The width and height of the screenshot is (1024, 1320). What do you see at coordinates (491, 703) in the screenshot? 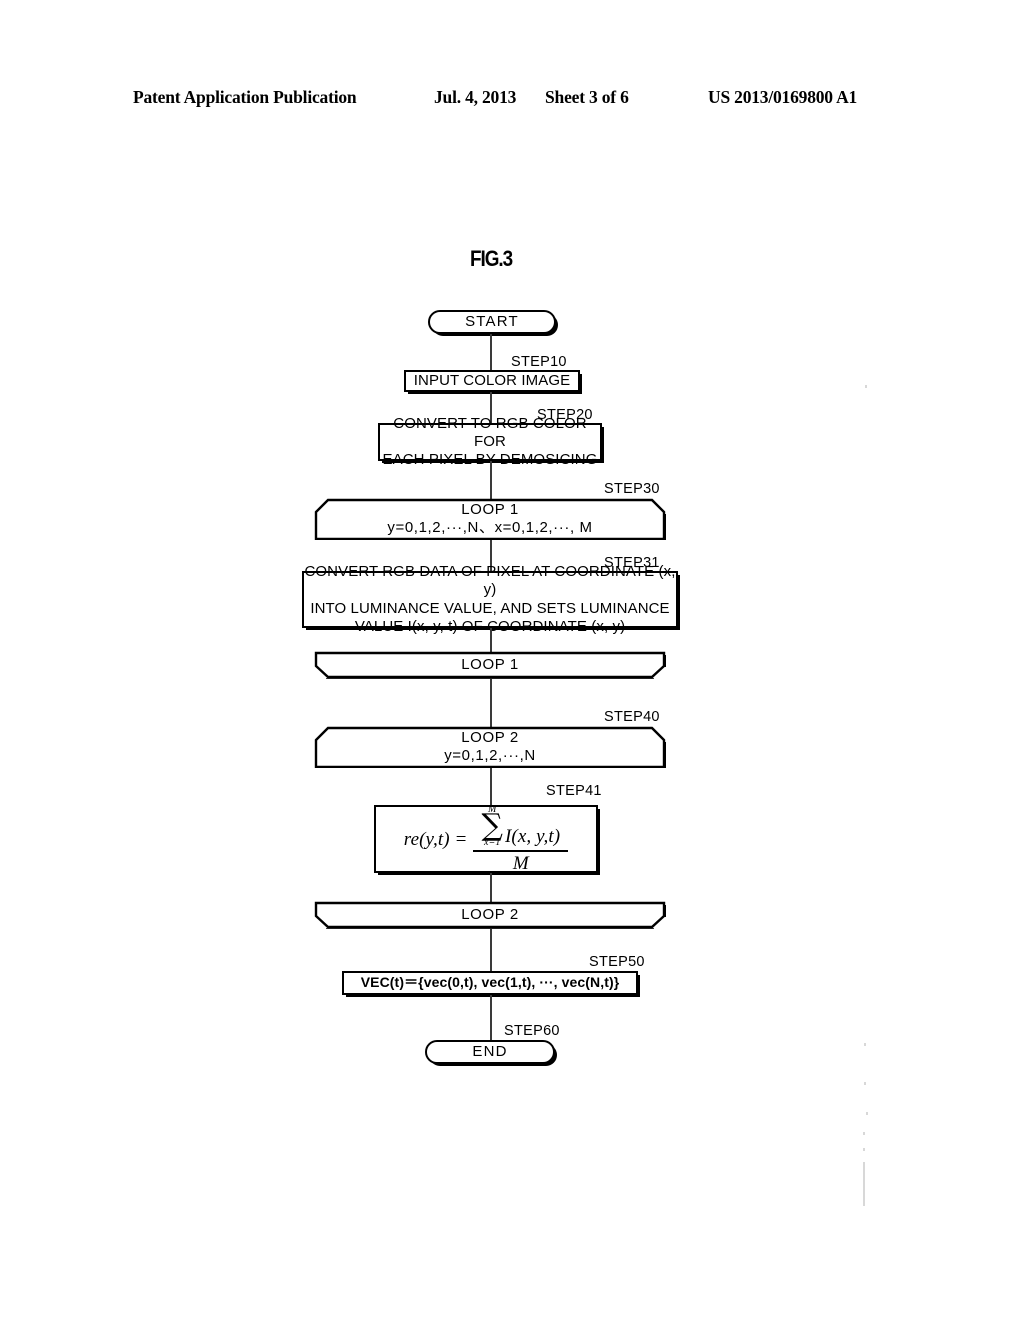
I see `connector-loop1end-to-loop2` at bounding box center [491, 703].